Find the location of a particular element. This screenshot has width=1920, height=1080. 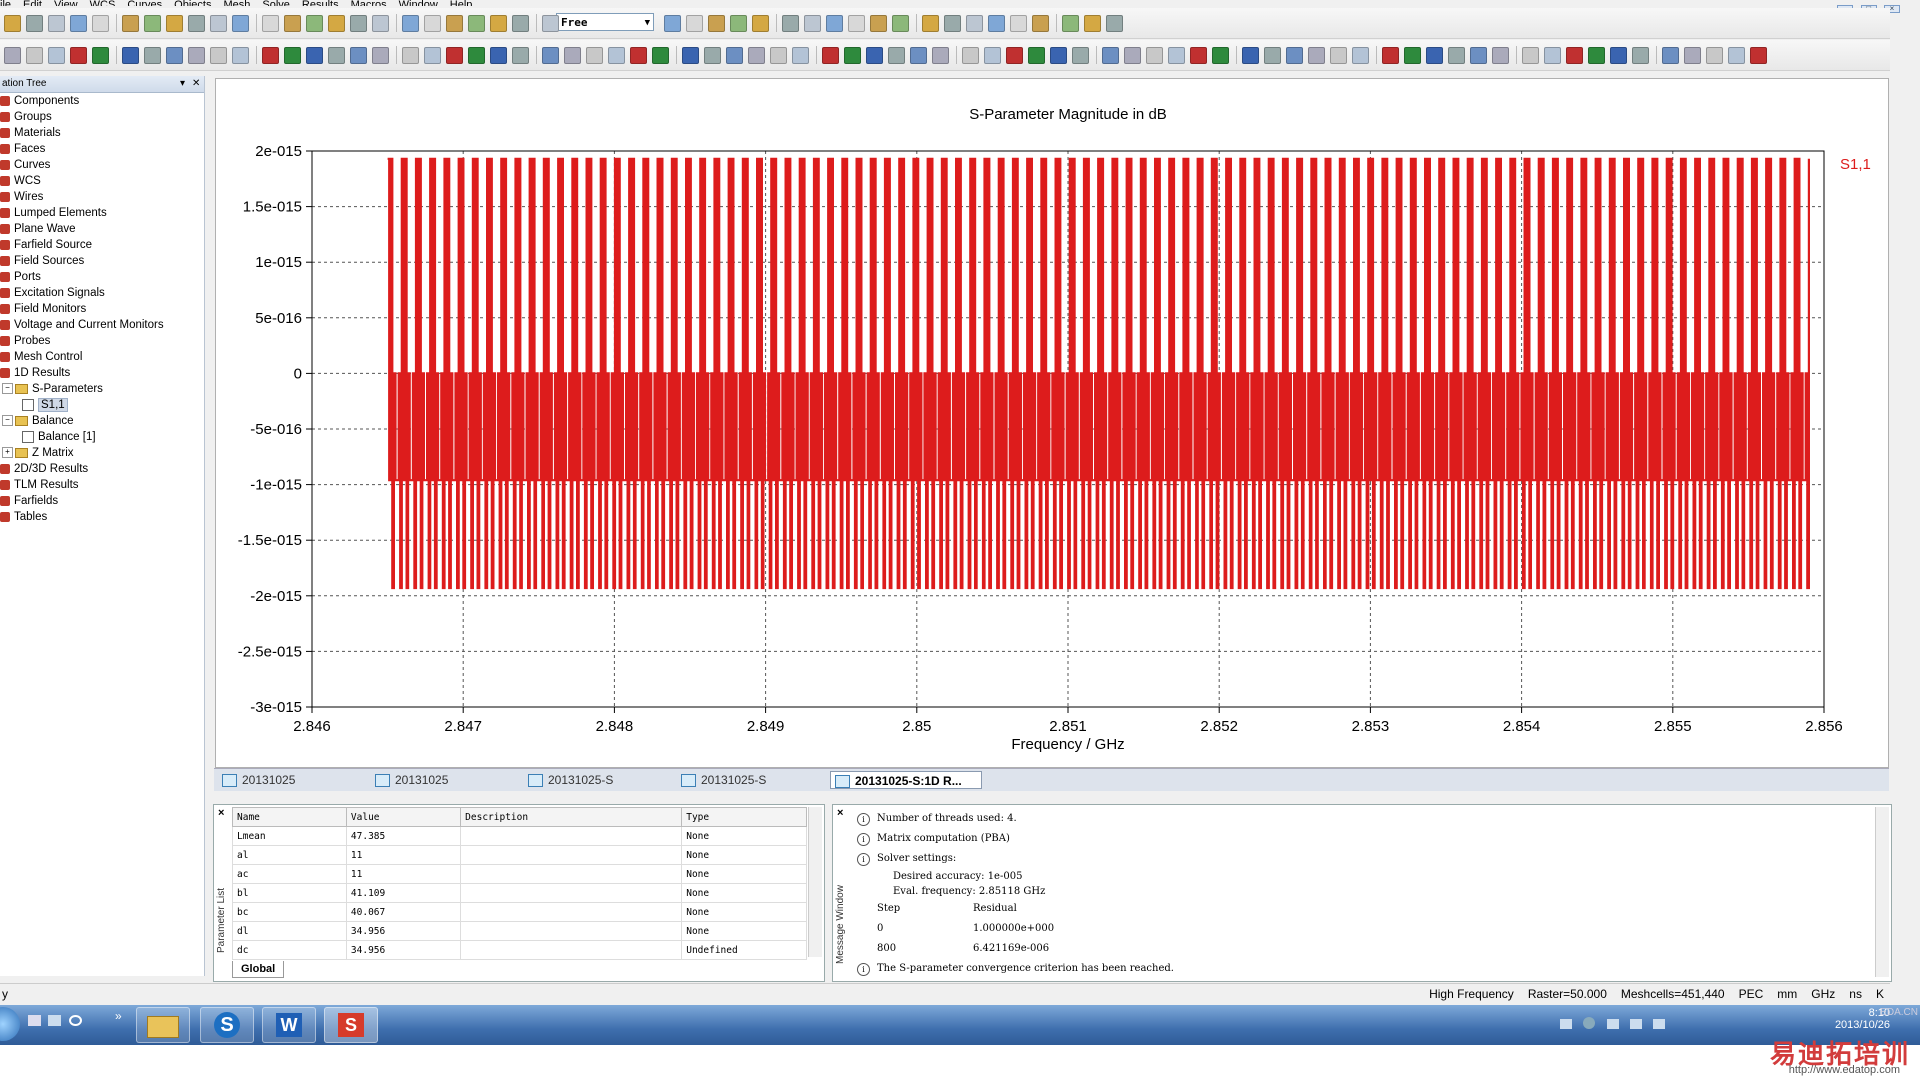

pin-icon: ▾ is located at coordinates (182, 84).